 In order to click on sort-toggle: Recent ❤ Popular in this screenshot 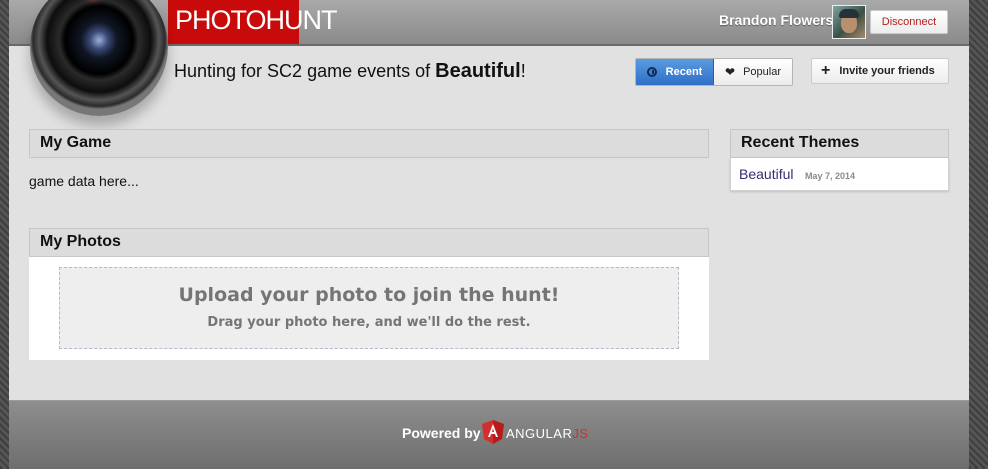, I will do `click(714, 72)`.